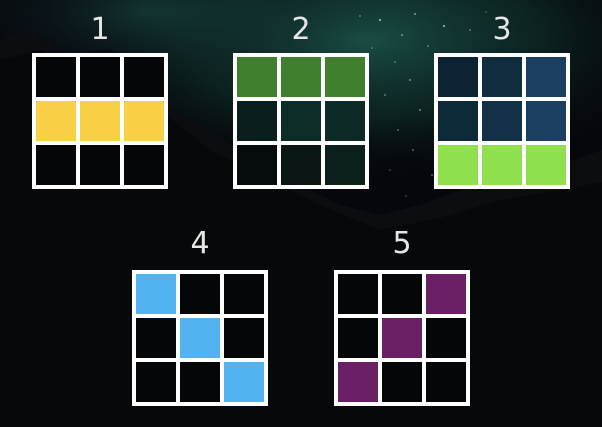 The width and height of the screenshot is (602, 427). I want to click on pattern-5-grid, so click(402, 338).